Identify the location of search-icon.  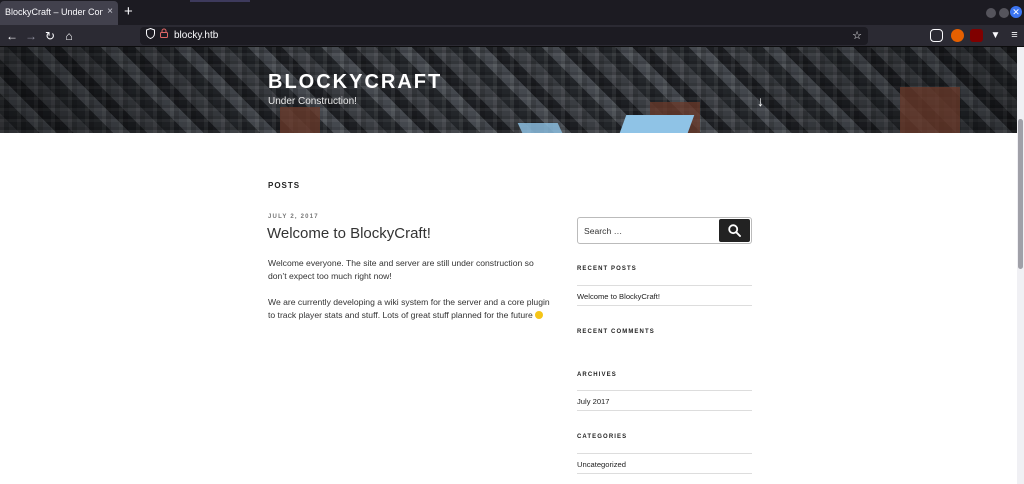
(734, 230).